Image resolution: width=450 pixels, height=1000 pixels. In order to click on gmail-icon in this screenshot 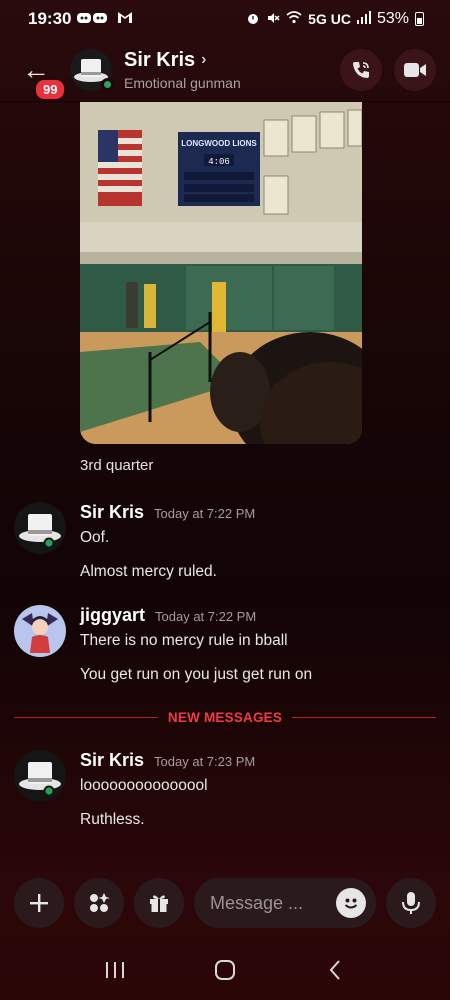, I will do `click(125, 19)`.